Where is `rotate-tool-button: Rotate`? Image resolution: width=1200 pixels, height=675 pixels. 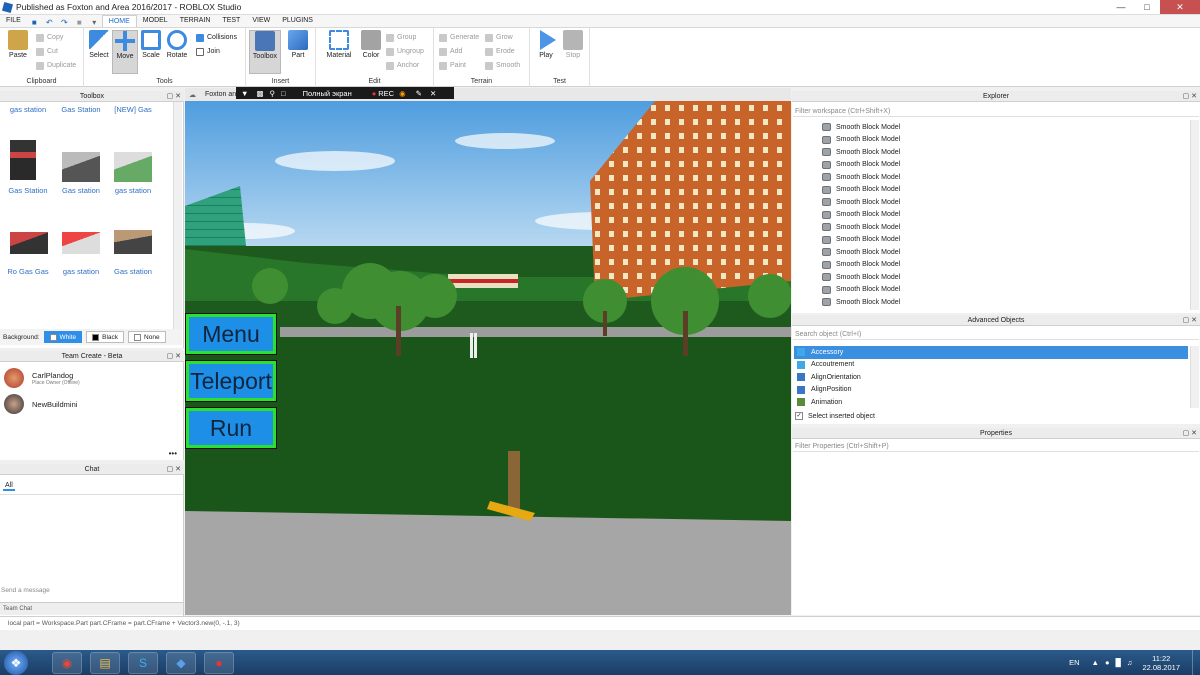 rotate-tool-button: Rotate is located at coordinates (177, 44).